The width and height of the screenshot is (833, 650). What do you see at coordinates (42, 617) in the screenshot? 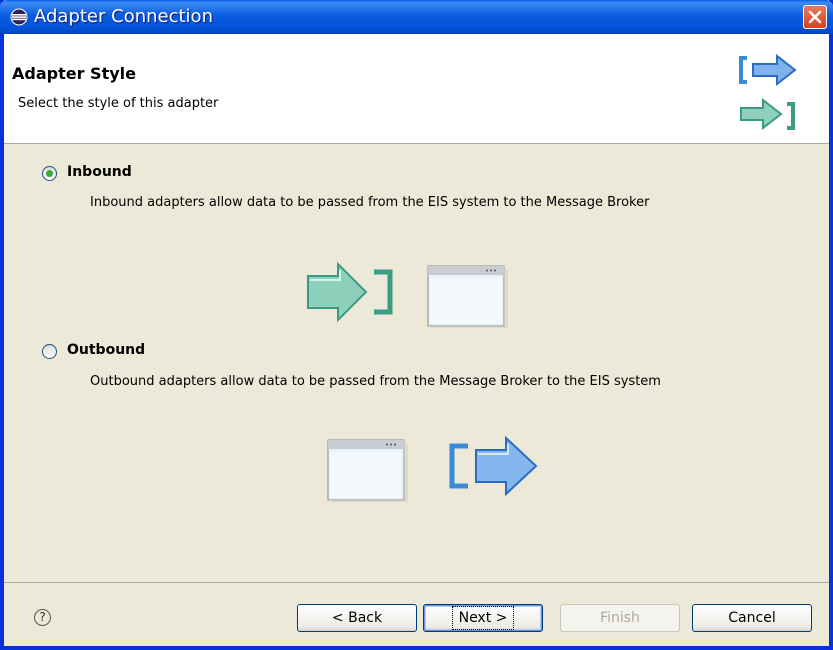
I see `help-icon: ?` at bounding box center [42, 617].